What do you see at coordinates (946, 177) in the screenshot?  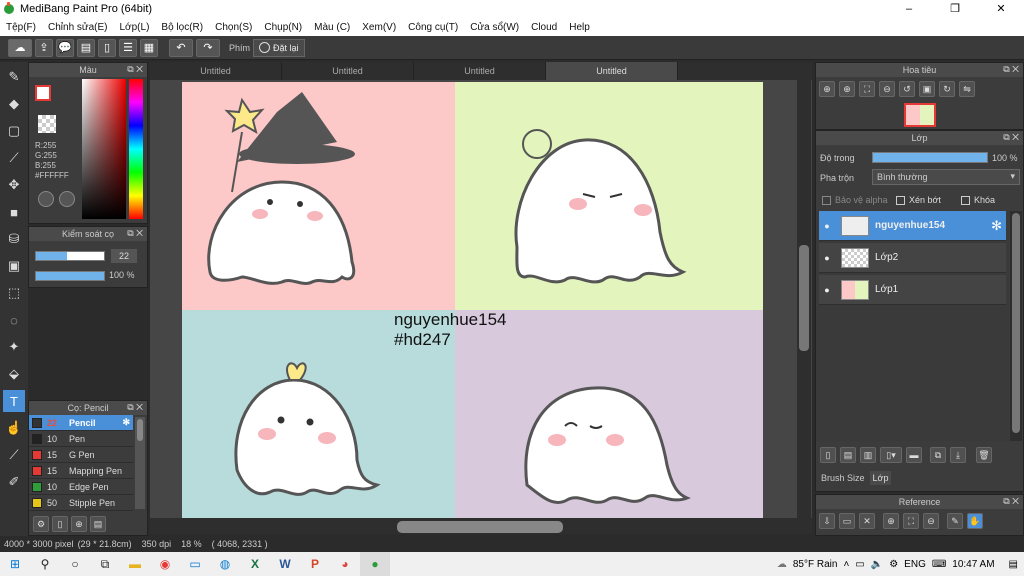 I see `blend-select: Bình thường ▾` at bounding box center [946, 177].